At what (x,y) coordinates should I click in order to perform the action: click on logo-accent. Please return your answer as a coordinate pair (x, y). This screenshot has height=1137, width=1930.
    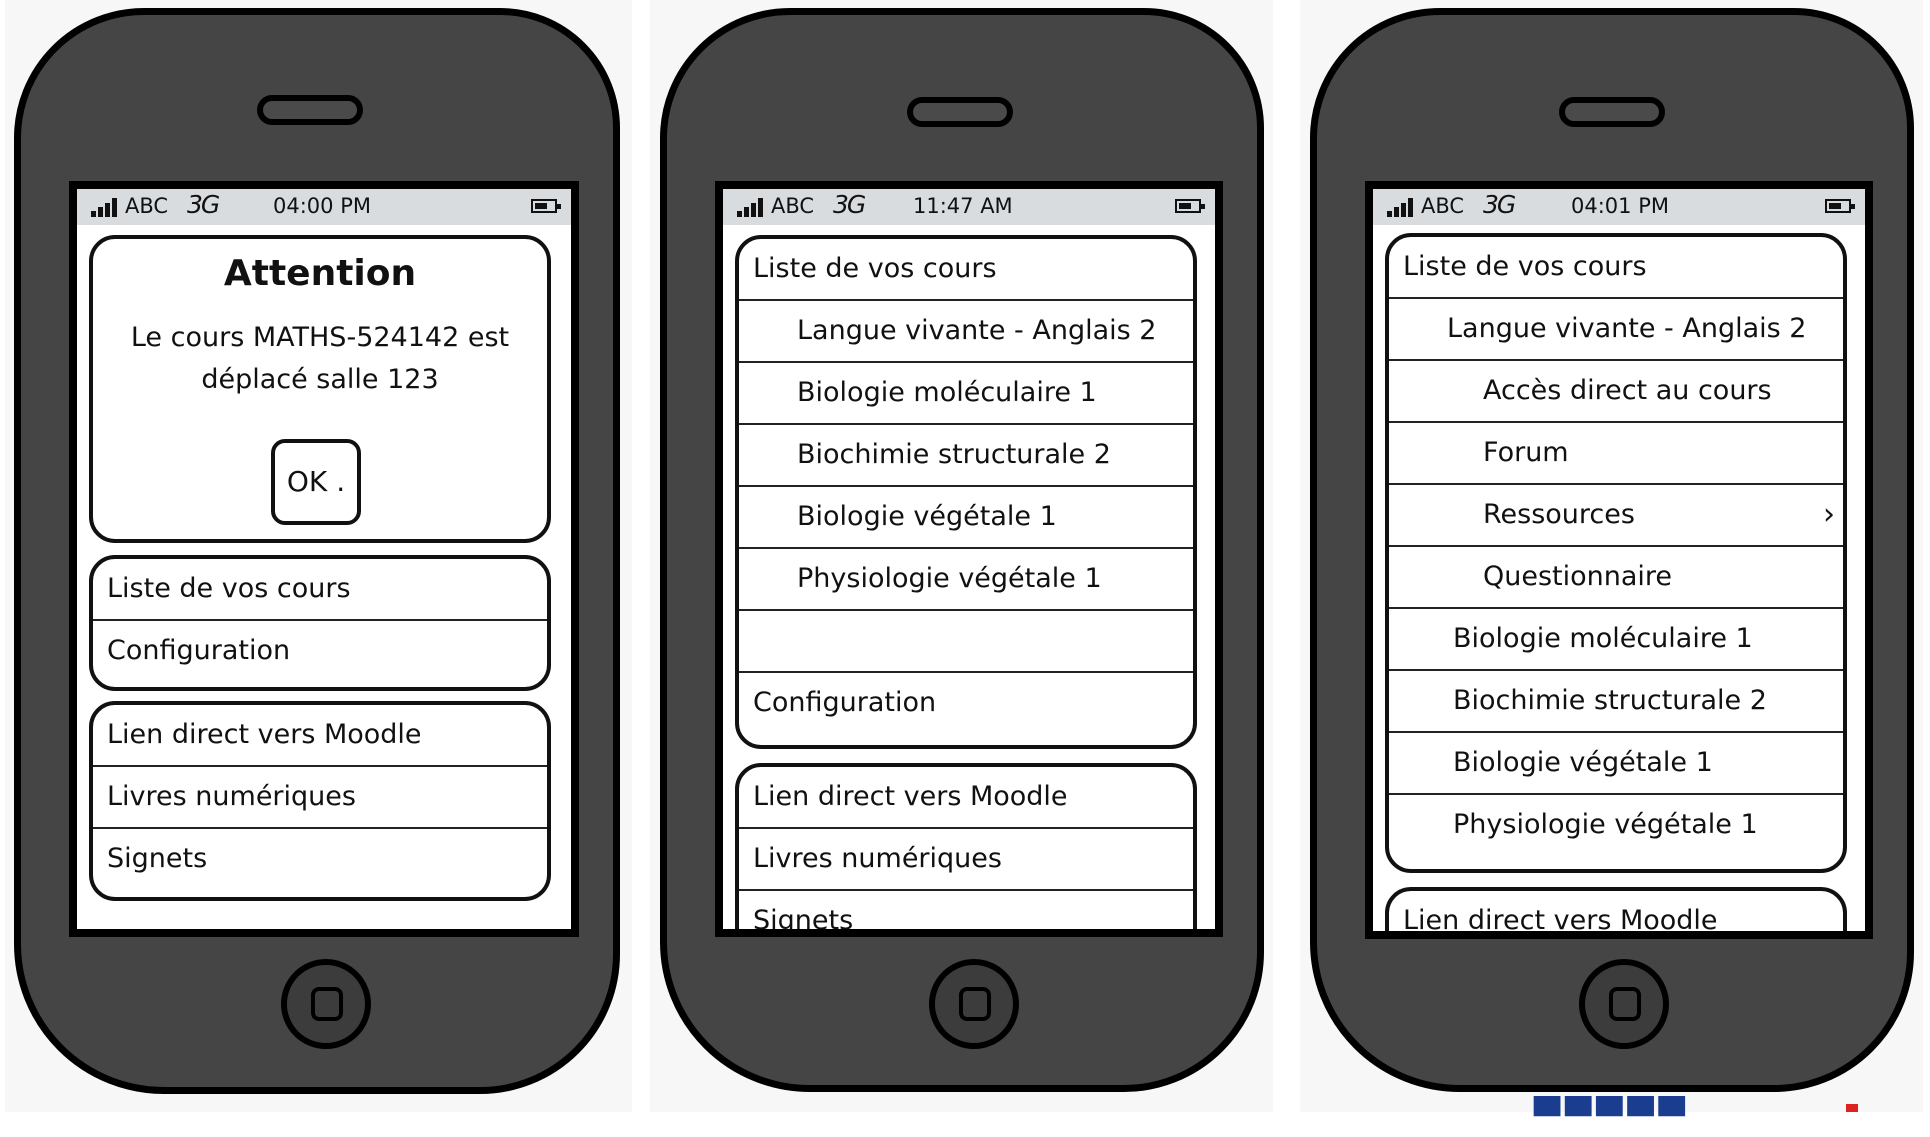
    Looking at the image, I should click on (1852, 1108).